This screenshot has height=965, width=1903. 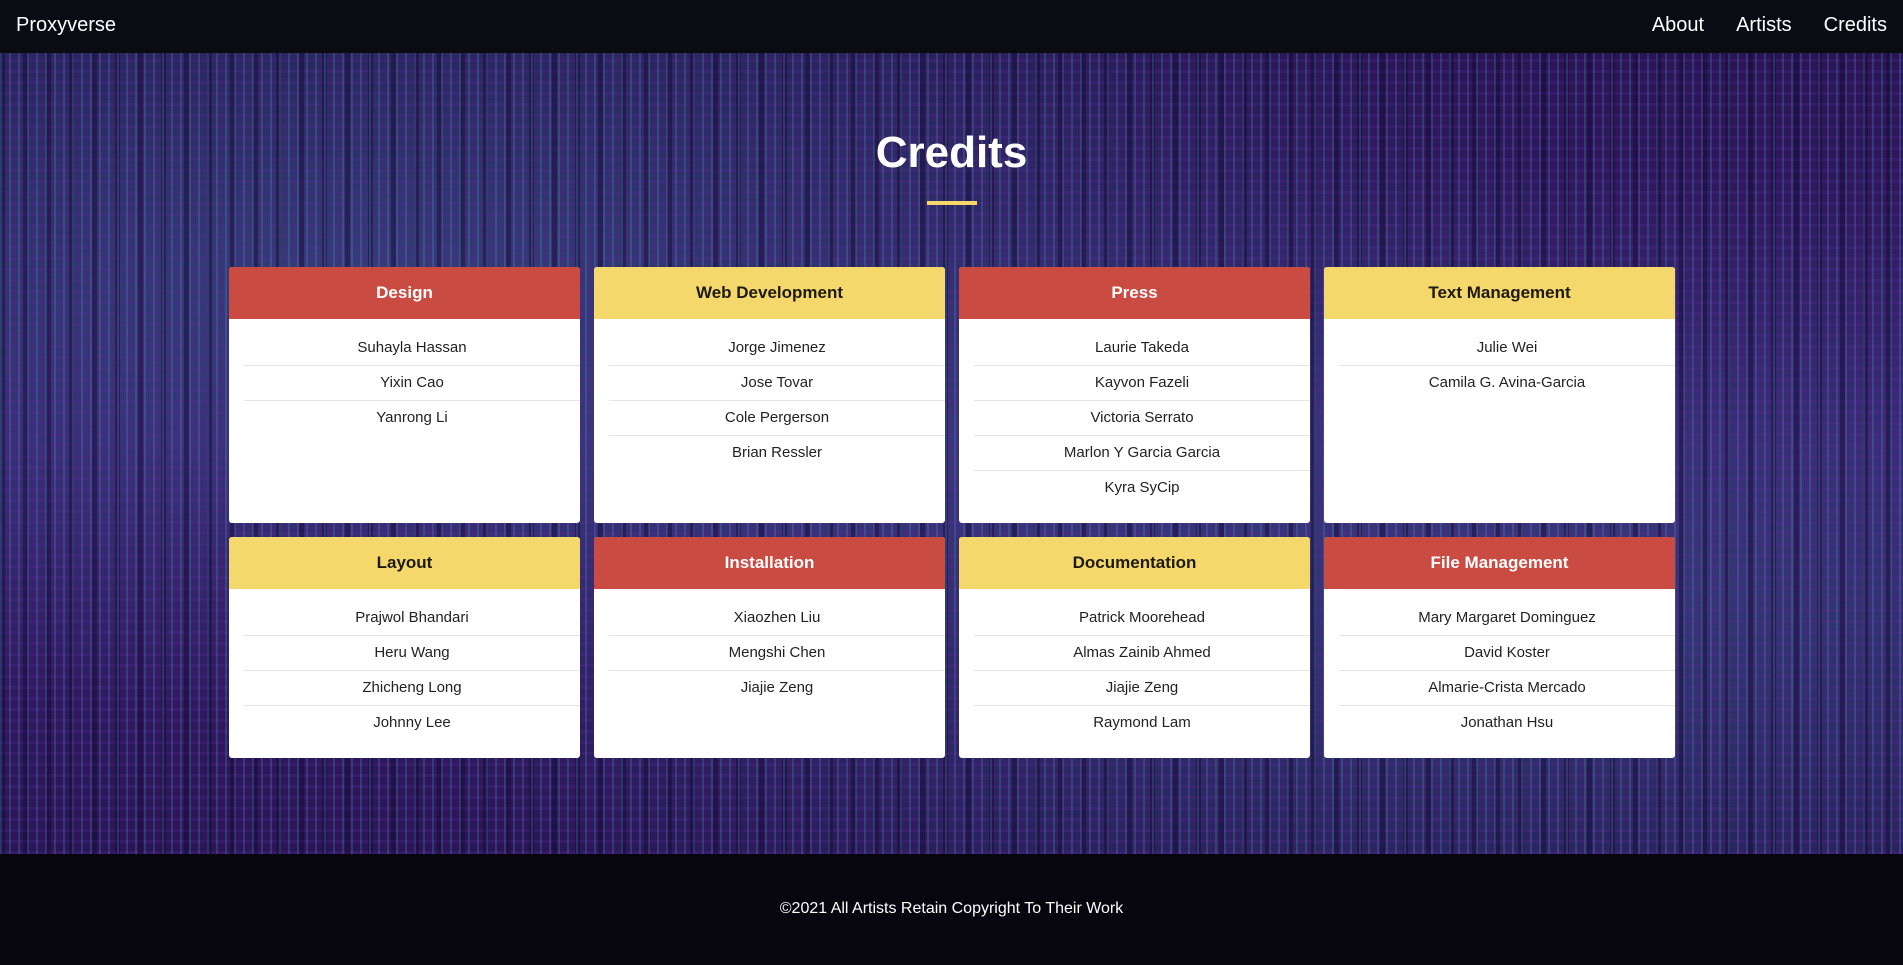 I want to click on credit-name-list: Julie Wei Camila G. Avina-Garcia, so click(x=1499, y=359).